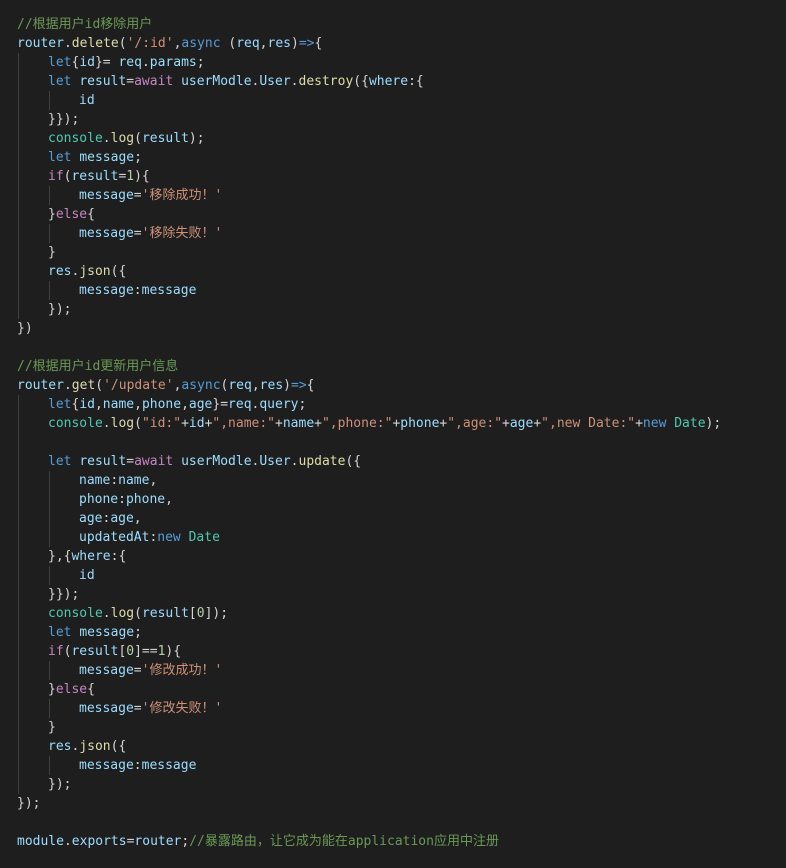 This screenshot has height=868, width=786. What do you see at coordinates (122, 423) in the screenshot?
I see `code-token: log` at bounding box center [122, 423].